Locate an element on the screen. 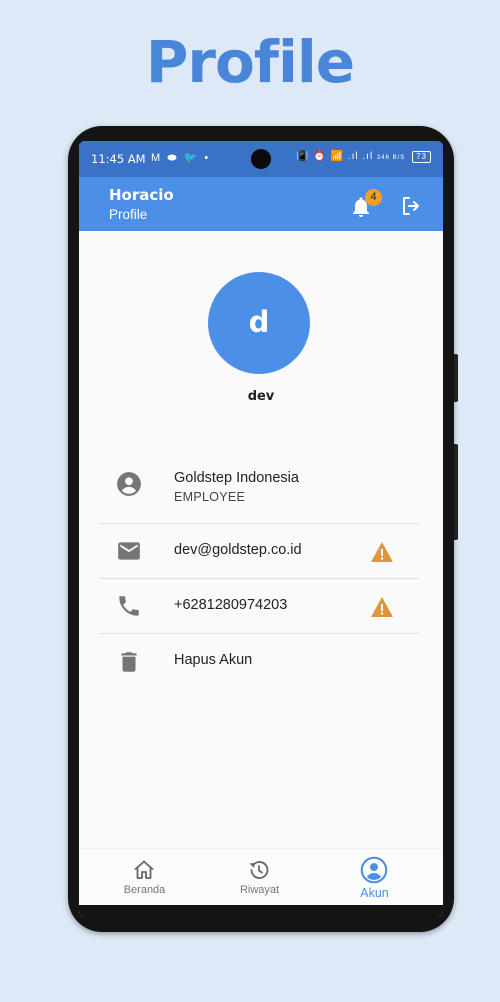 This screenshot has height=1002, width=500. app-bar-title: Horacio is located at coordinates (141, 195).